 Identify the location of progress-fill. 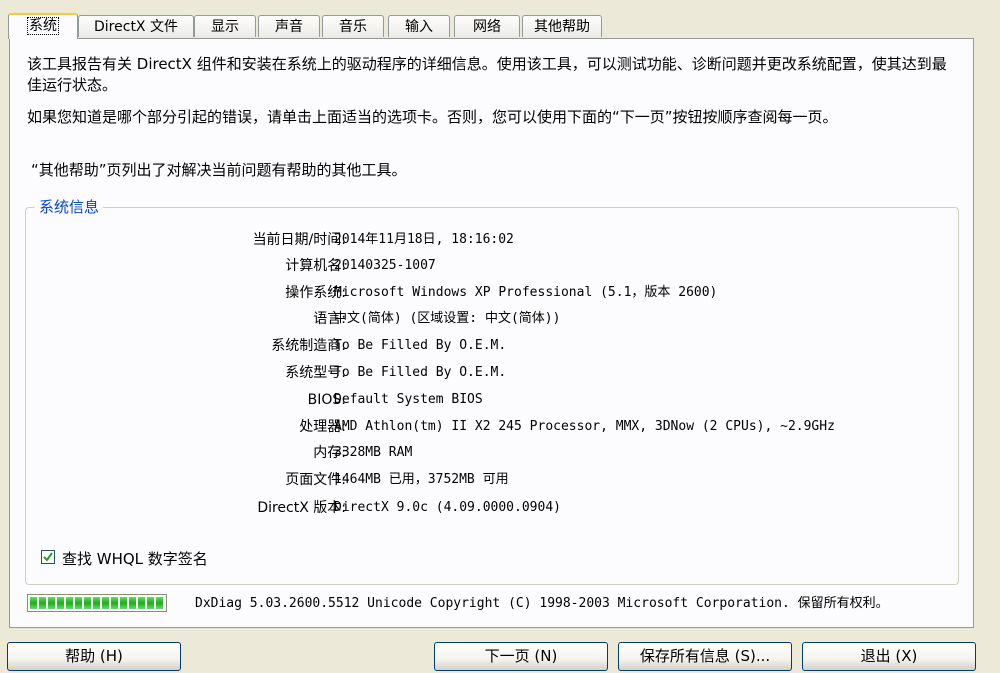
(97, 603).